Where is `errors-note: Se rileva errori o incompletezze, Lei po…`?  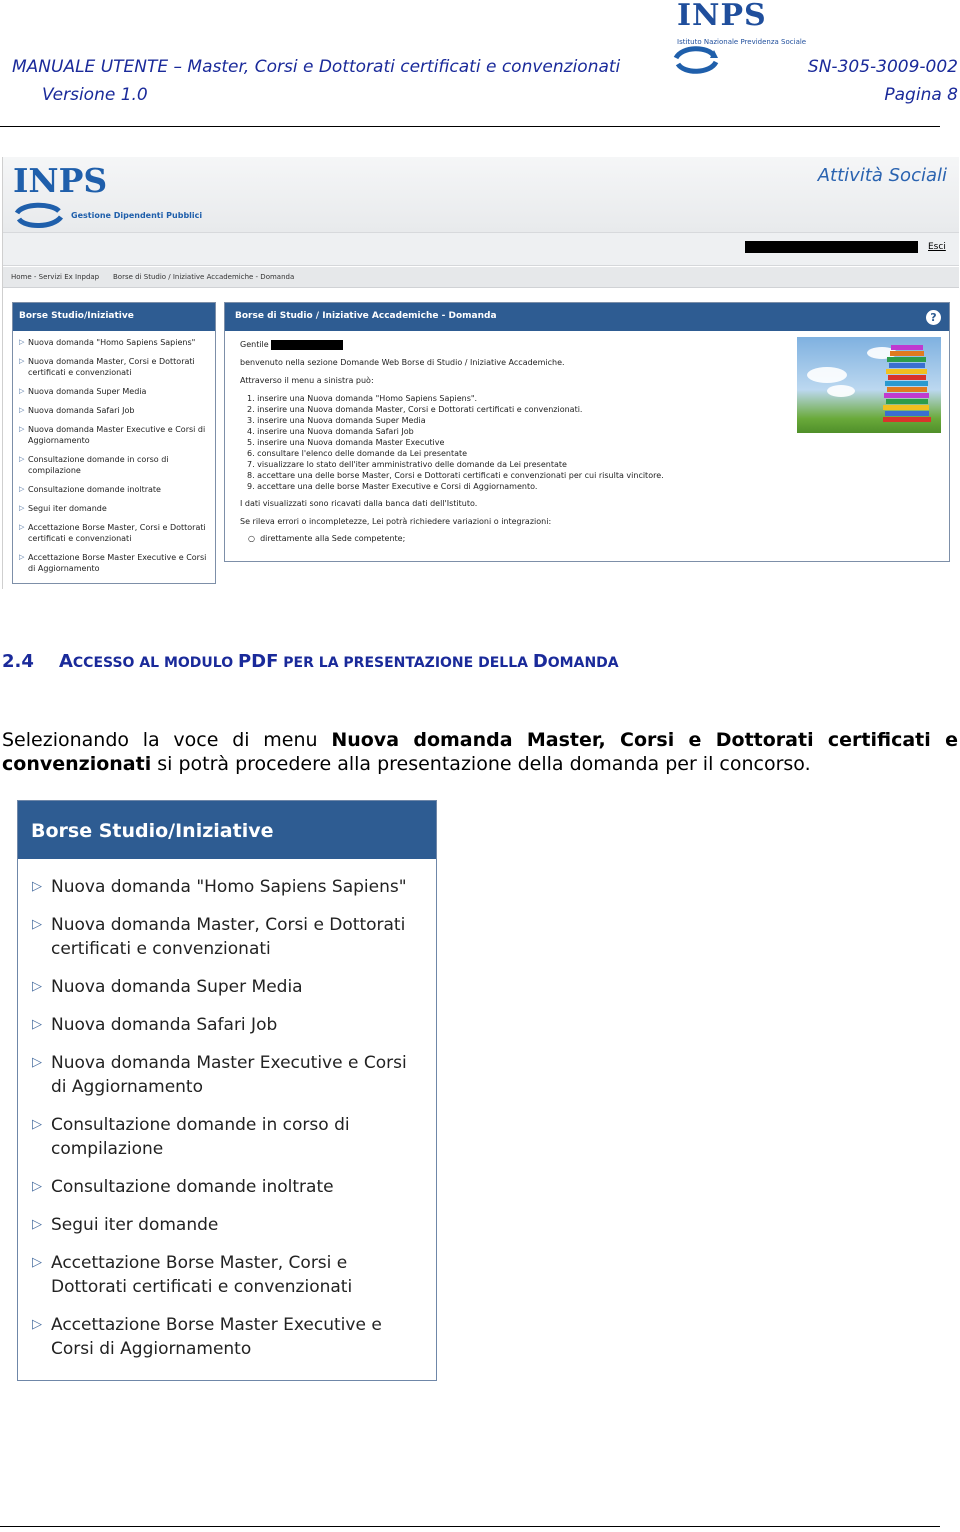 errors-note: Se rileva errori o incompletezze, Lei po… is located at coordinates (396, 521).